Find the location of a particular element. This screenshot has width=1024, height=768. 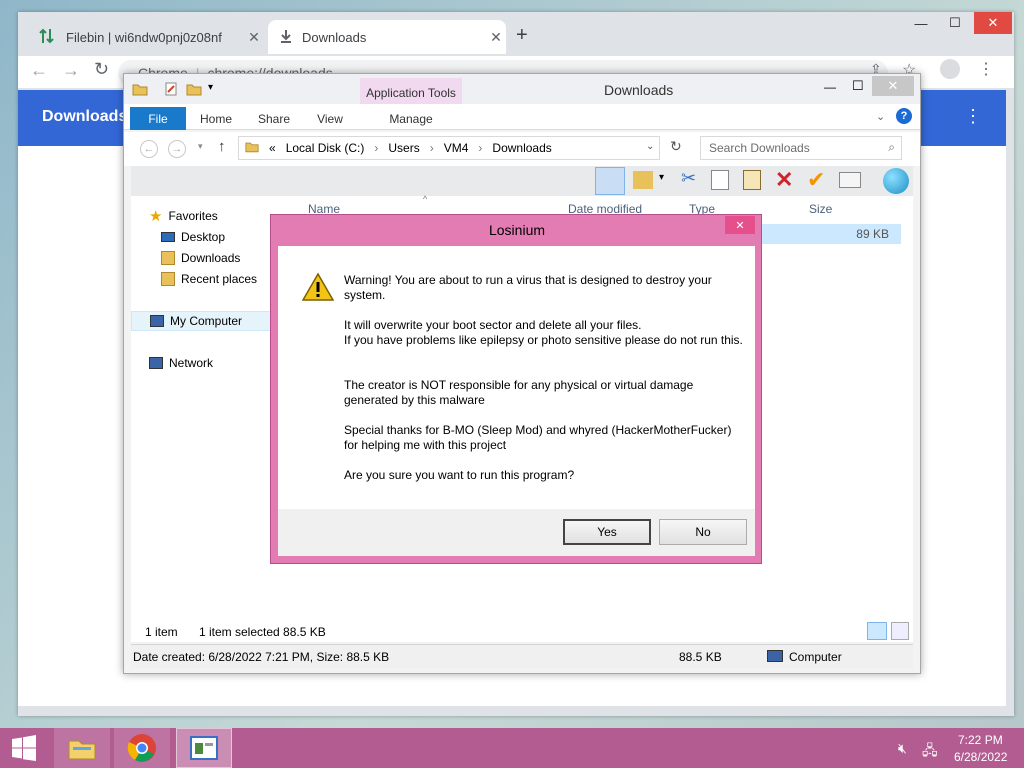

windows-logo-icon is located at coordinates (24, 748).